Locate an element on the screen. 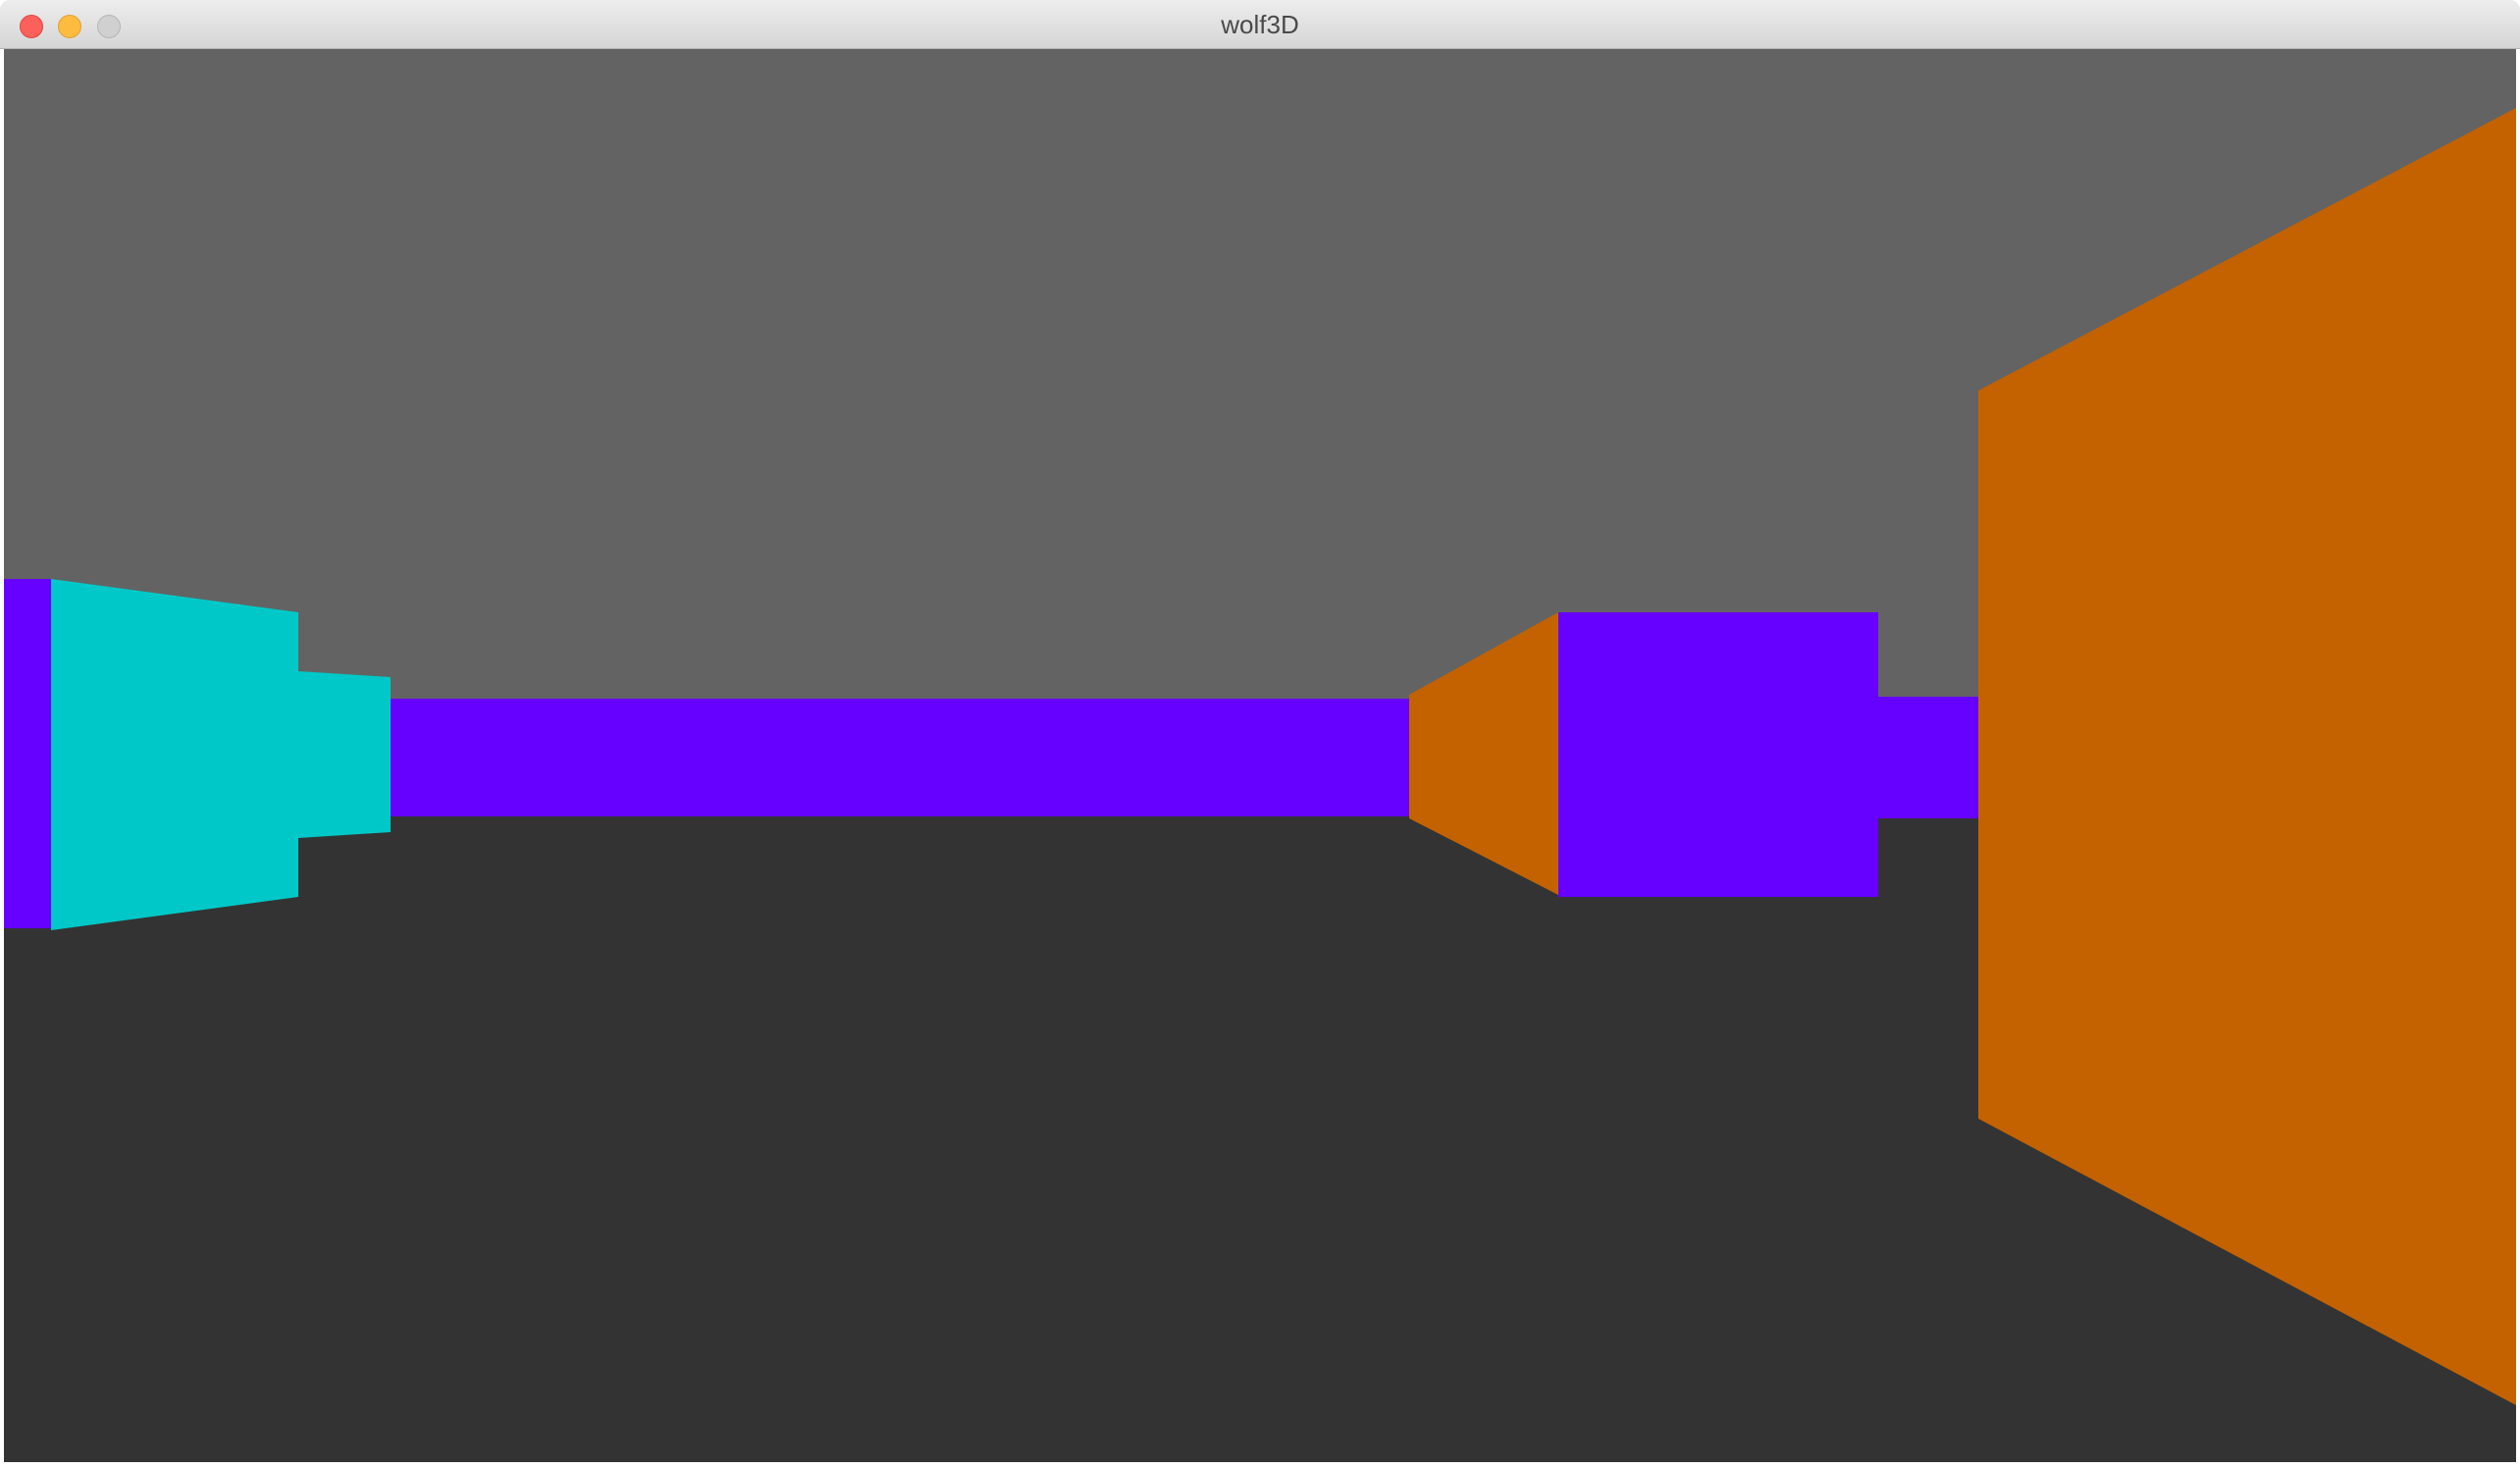  window-titlebar: wolf3D is located at coordinates (1260, 24).